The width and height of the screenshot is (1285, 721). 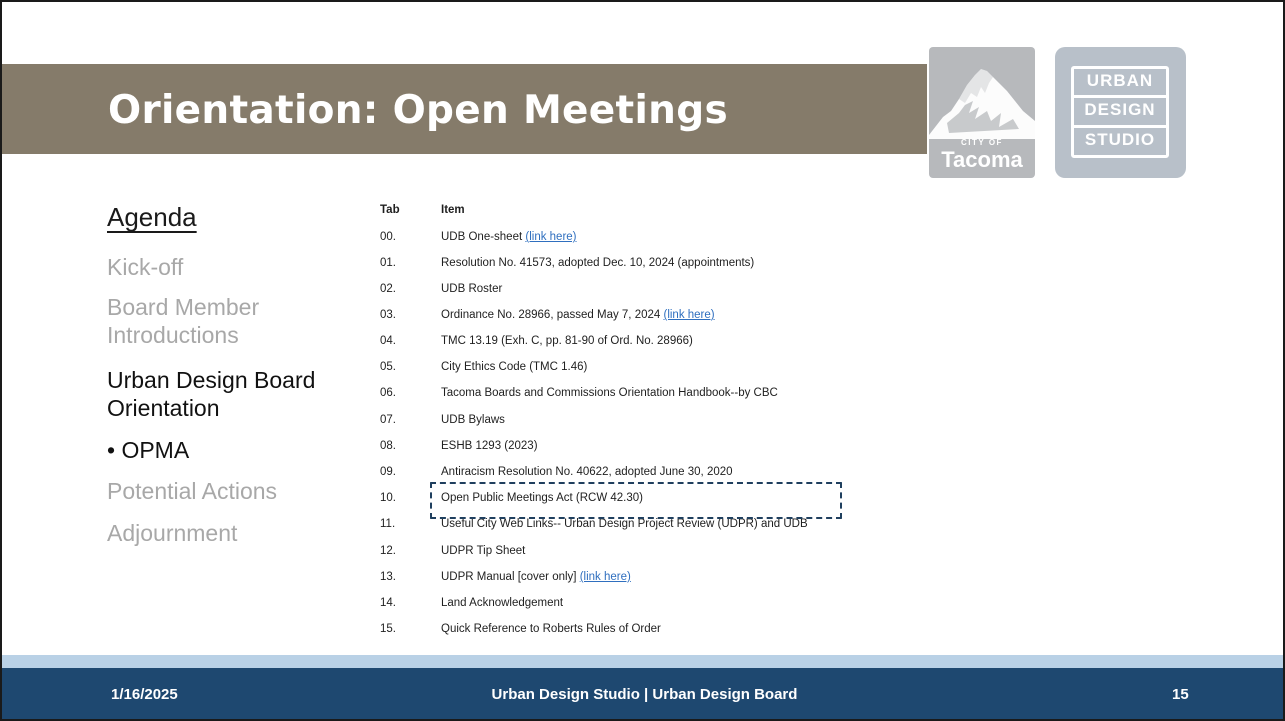 What do you see at coordinates (388, 237) in the screenshot?
I see `table-cell-tab: 00.` at bounding box center [388, 237].